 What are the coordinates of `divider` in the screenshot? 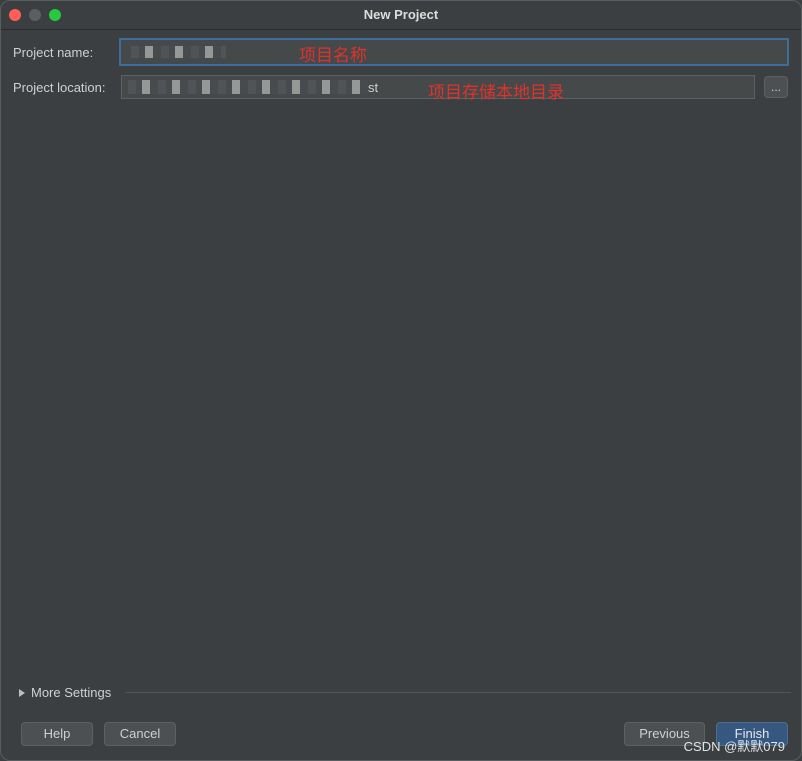 It's located at (458, 692).